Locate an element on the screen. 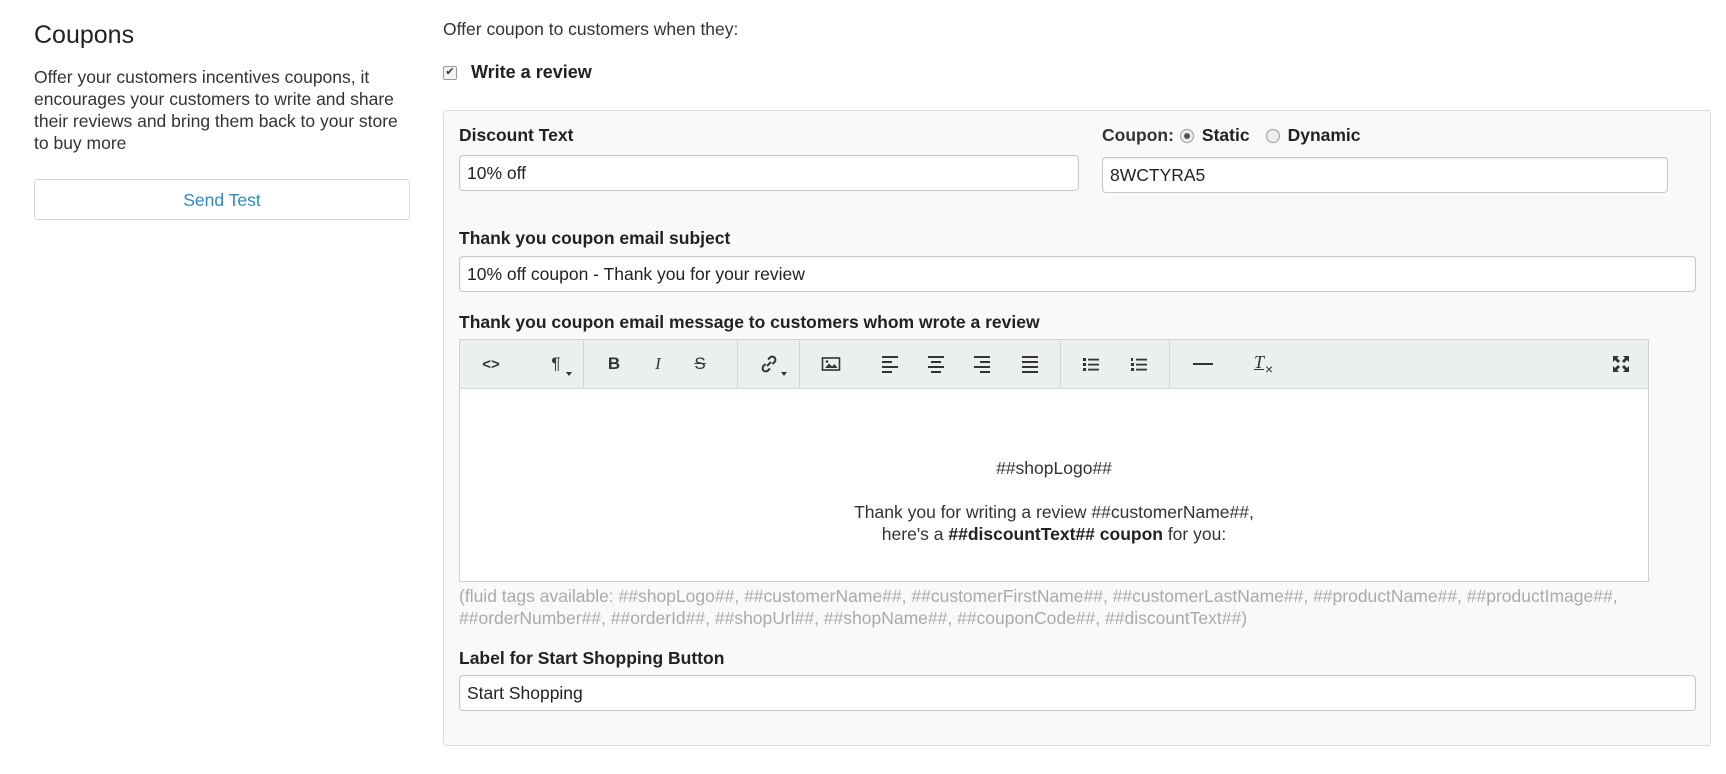  image-icon is located at coordinates (831, 364).